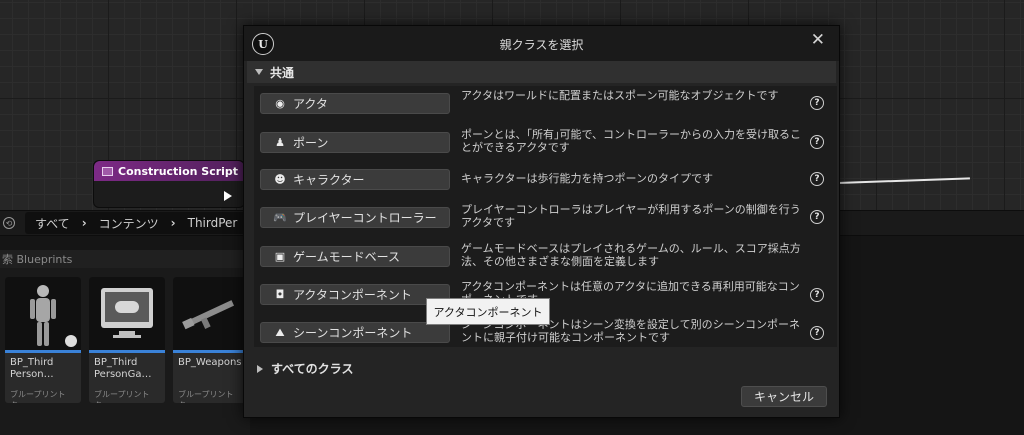  Describe the element at coordinates (280, 332) in the screenshot. I see `scene-component-icon: ⛰` at that location.